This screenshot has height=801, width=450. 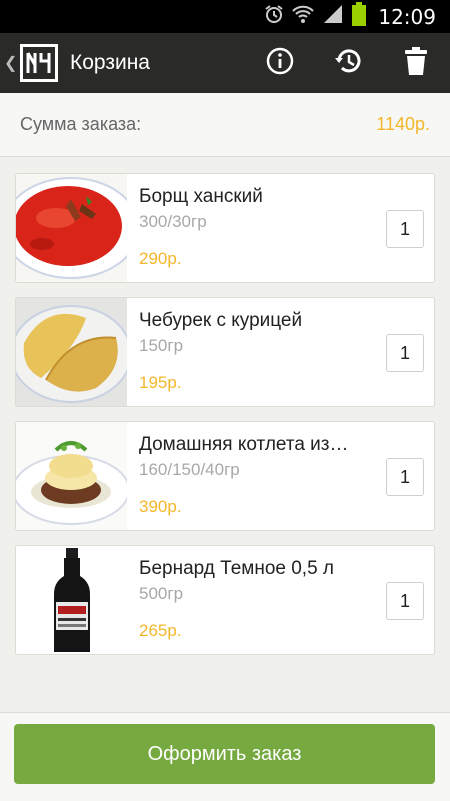 I want to click on clear-cart-button, so click(x=416, y=63).